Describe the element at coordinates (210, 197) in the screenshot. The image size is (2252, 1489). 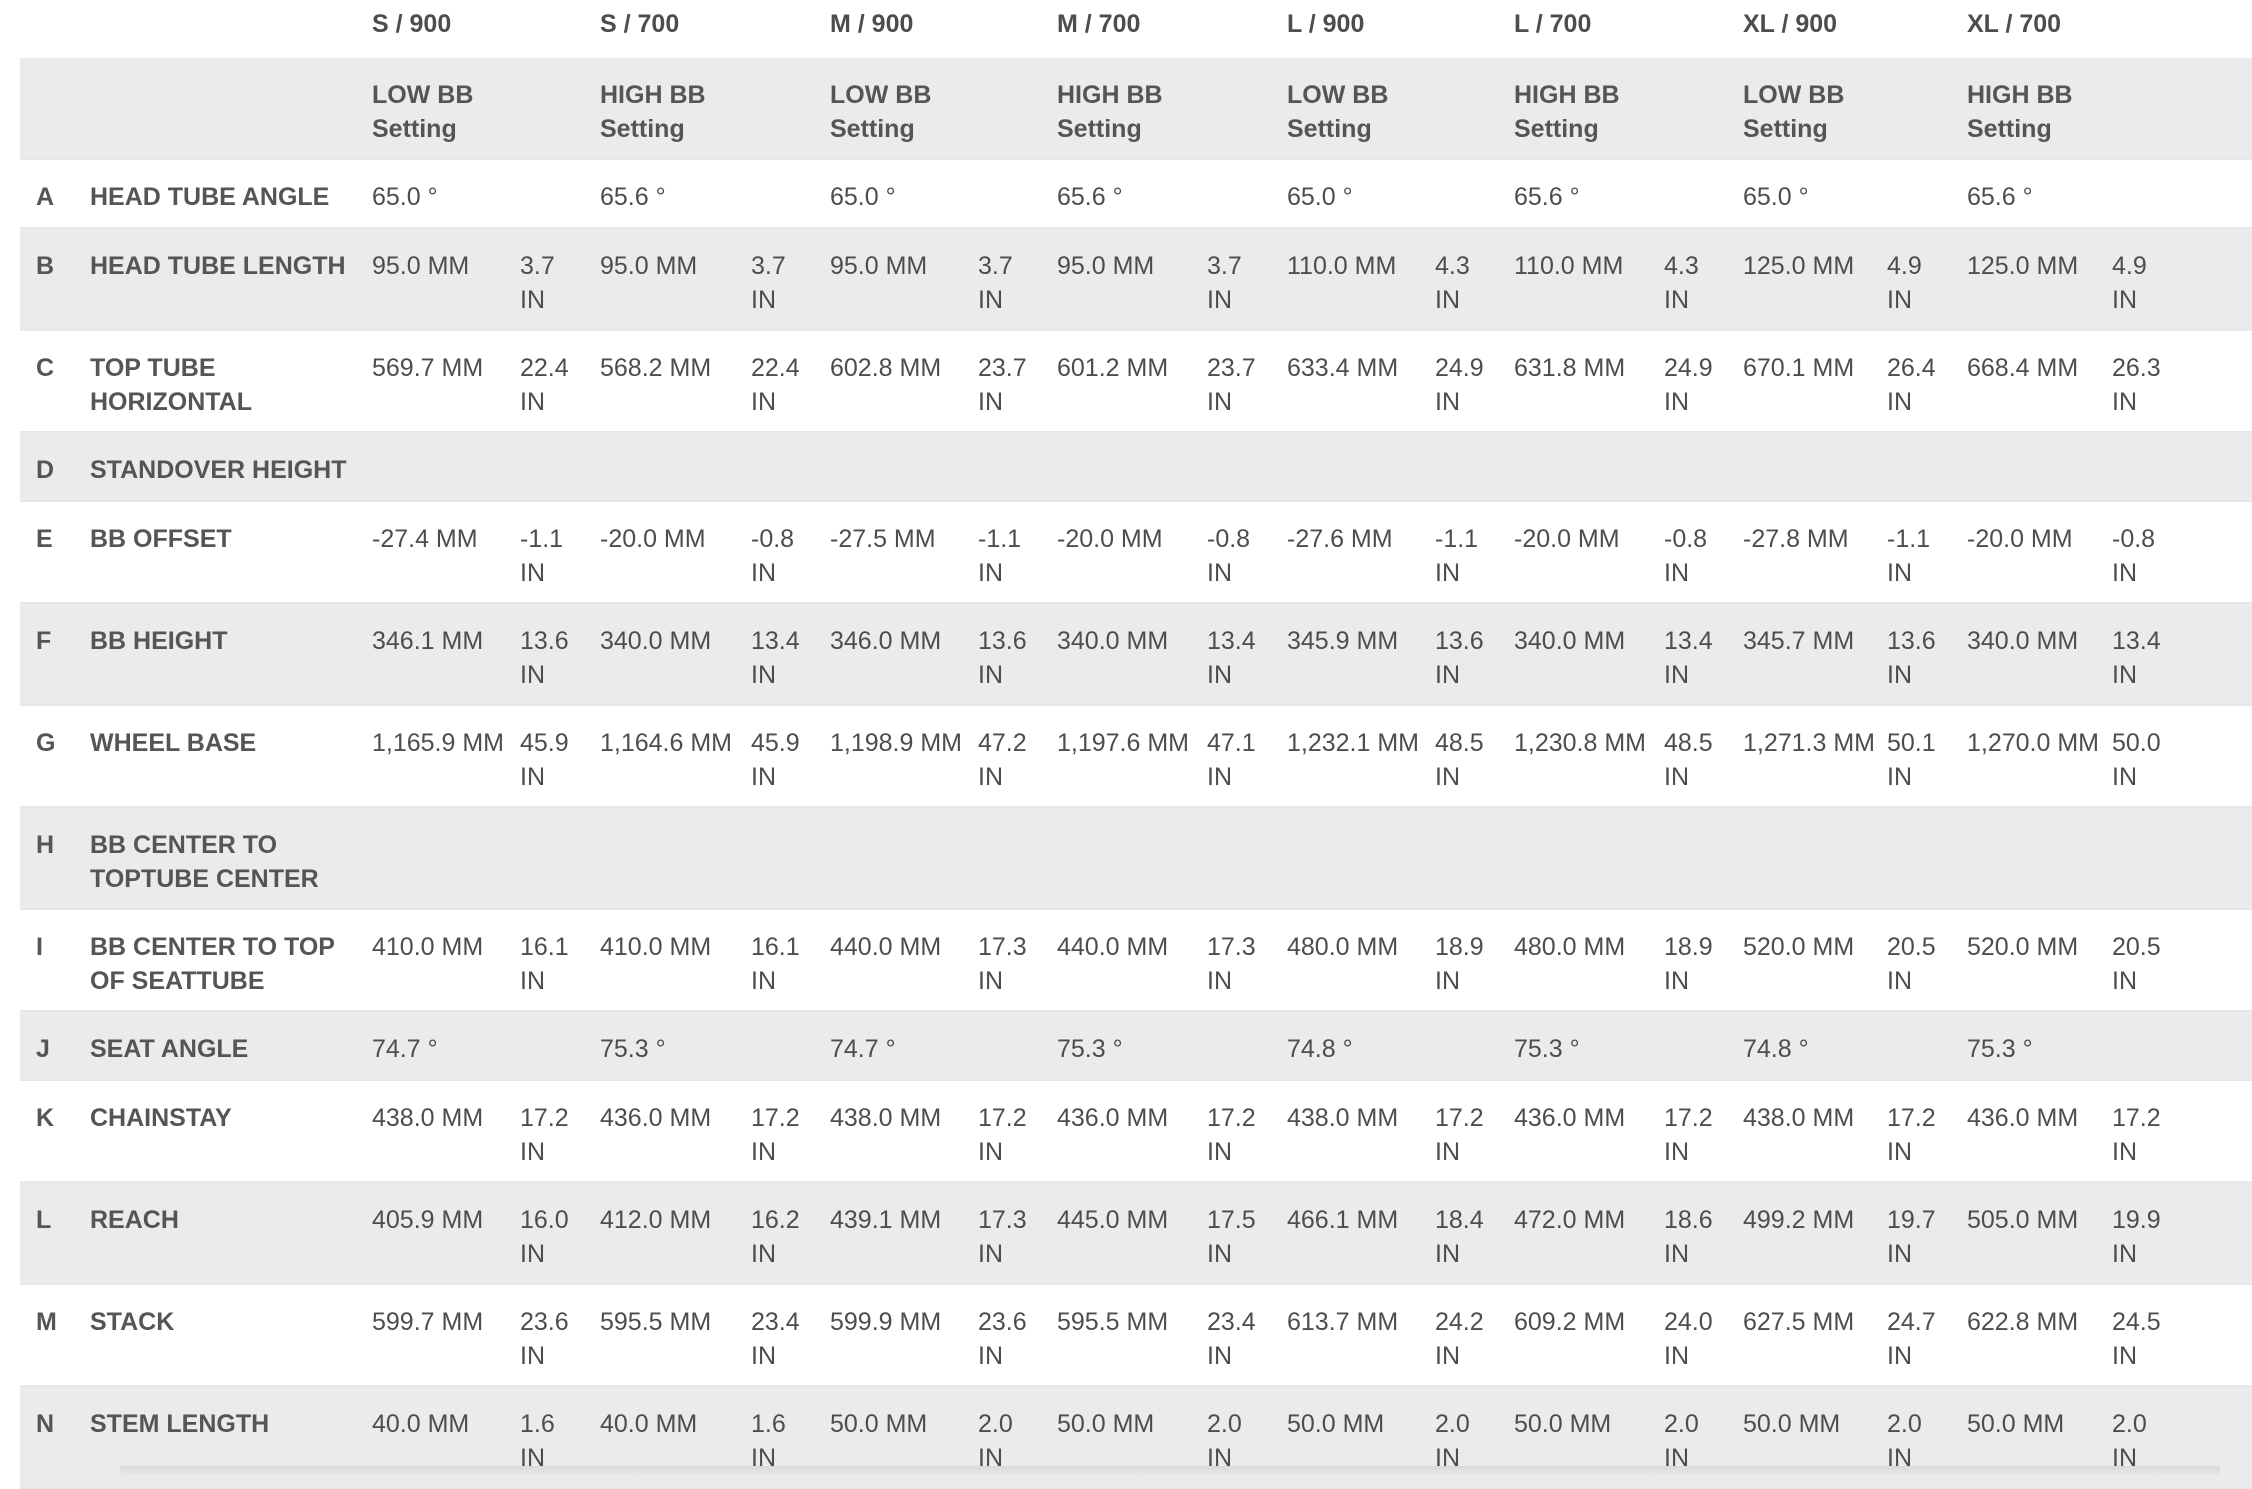
I see `row-label: HEAD TUBE ANGLE` at that location.